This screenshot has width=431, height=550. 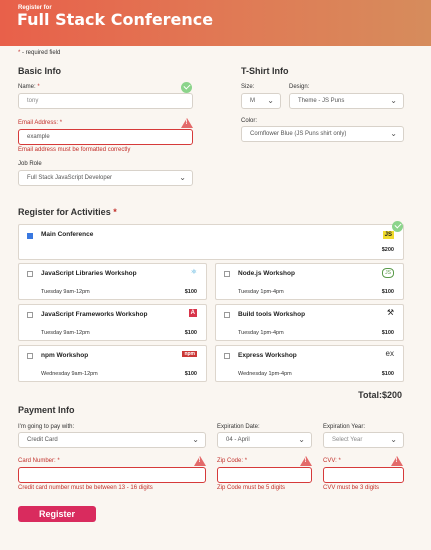 What do you see at coordinates (363, 475) in the screenshot?
I see `cvv-field` at bounding box center [363, 475].